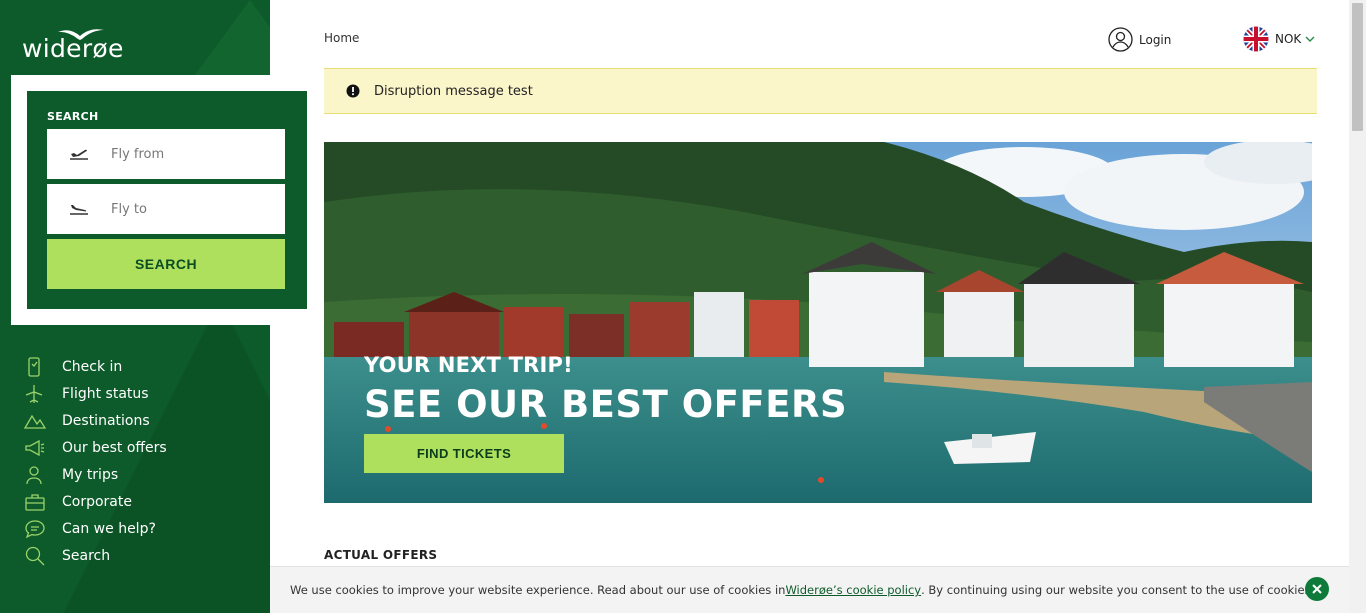  Describe the element at coordinates (138, 154) in the screenshot. I see `fly-from-placeholder: Fly from` at that location.